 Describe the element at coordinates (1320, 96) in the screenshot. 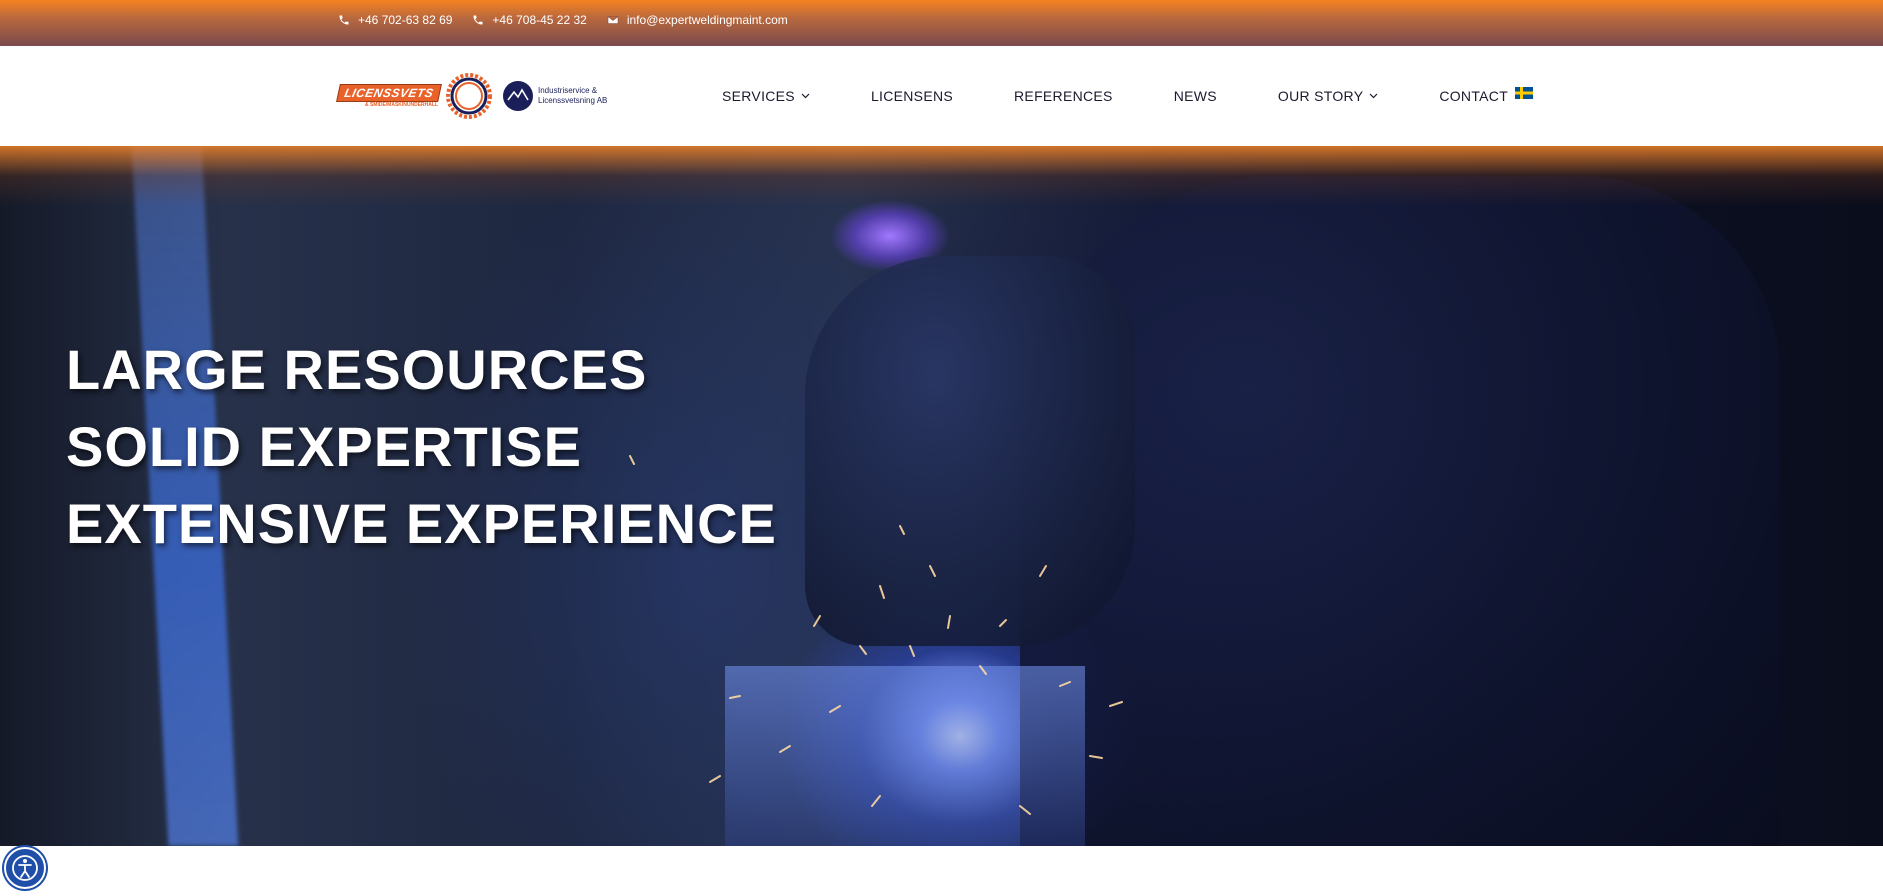

I see `nav-item-label: OUR STORY` at that location.